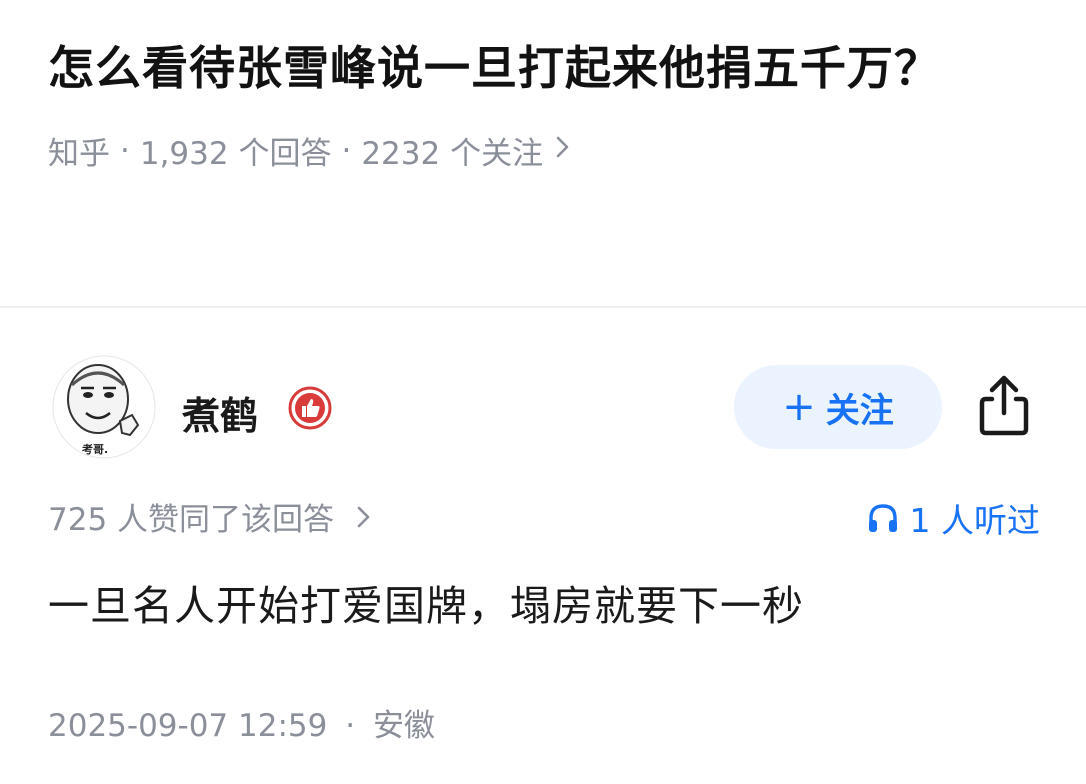 The image size is (1086, 784). Describe the element at coordinates (95, 449) in the screenshot. I see `avatar-caption: 考哥.` at that location.